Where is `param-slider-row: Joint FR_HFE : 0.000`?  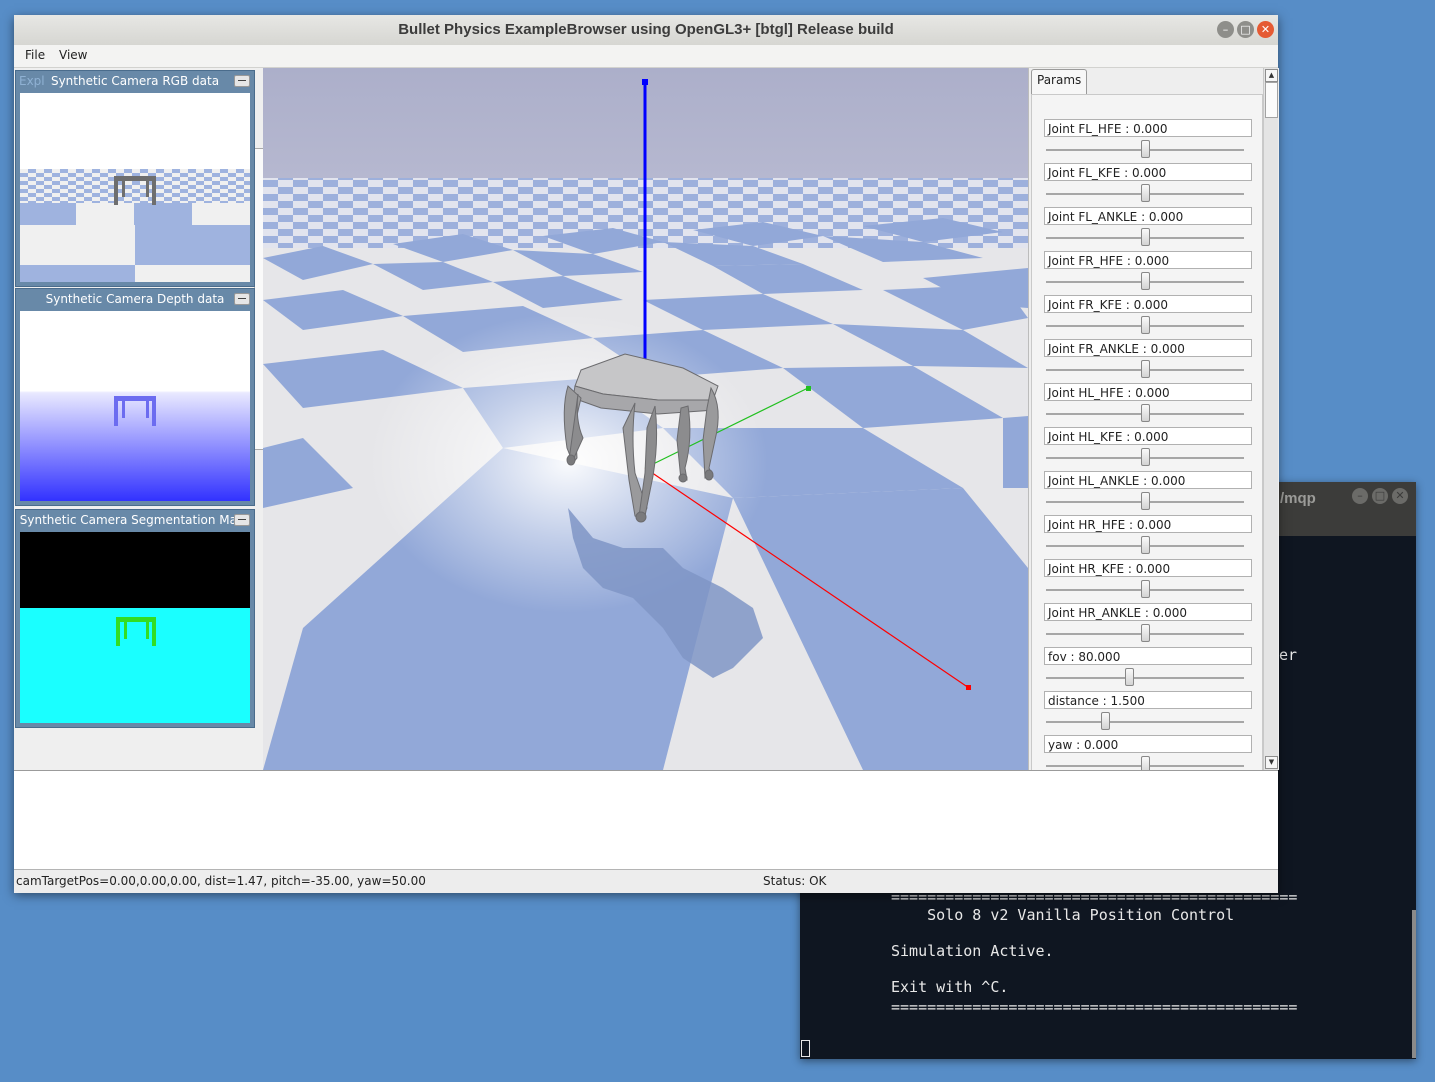 param-slider-row: Joint FR_HFE : 0.000 is located at coordinates (1149, 273).